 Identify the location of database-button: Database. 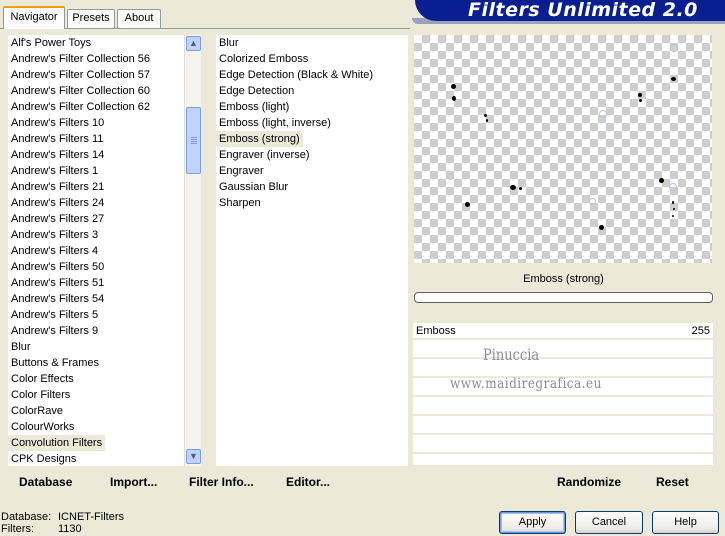
(45, 482).